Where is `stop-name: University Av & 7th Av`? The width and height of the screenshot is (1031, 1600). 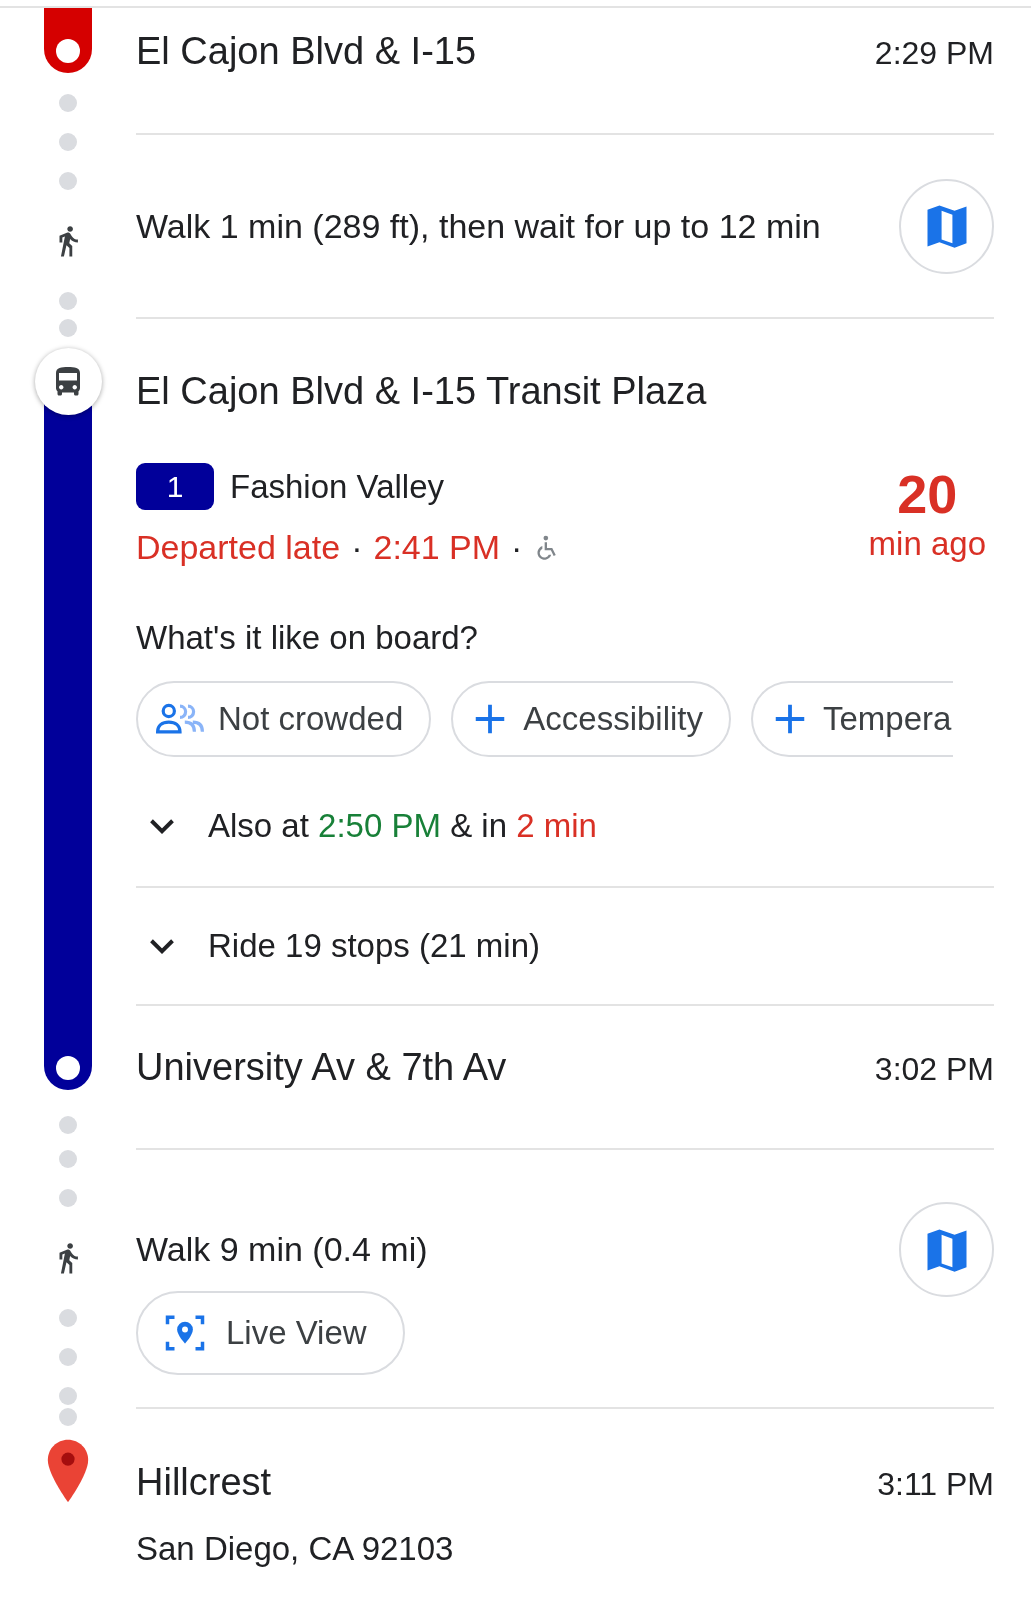
stop-name: University Av & 7th Av is located at coordinates (321, 1067).